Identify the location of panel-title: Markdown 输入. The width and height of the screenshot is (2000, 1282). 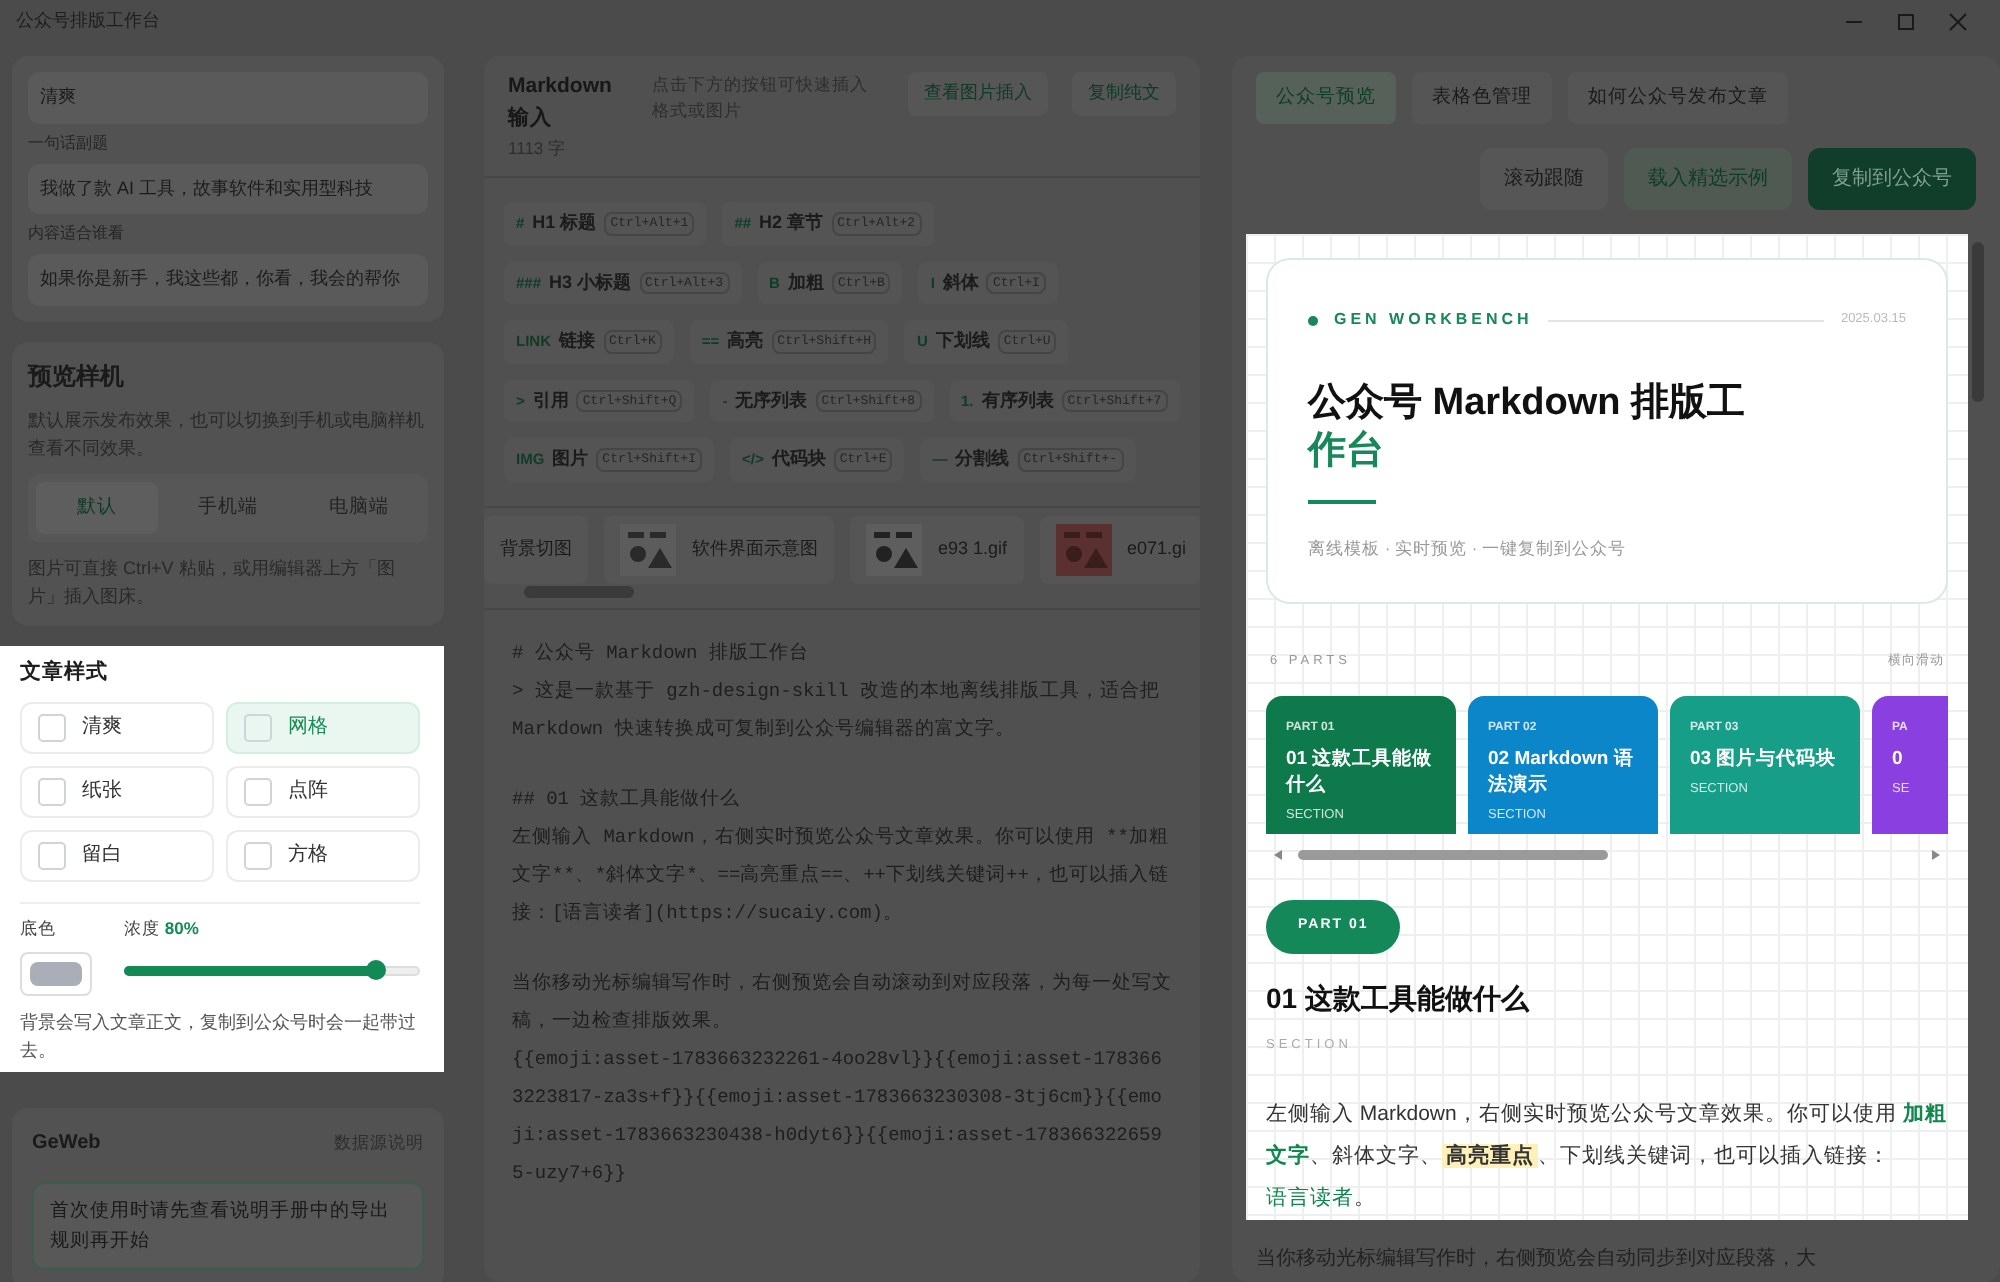
(561, 103).